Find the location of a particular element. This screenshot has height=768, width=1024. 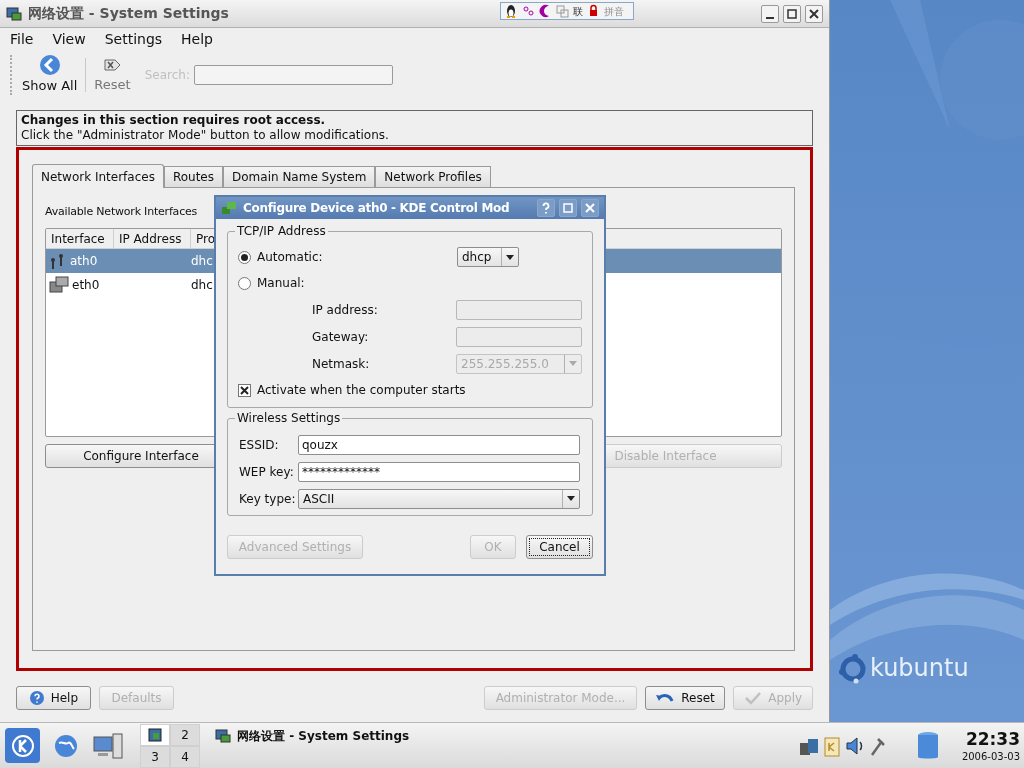

window-title: 网络设置 - System Settings is located at coordinates (128, 13).